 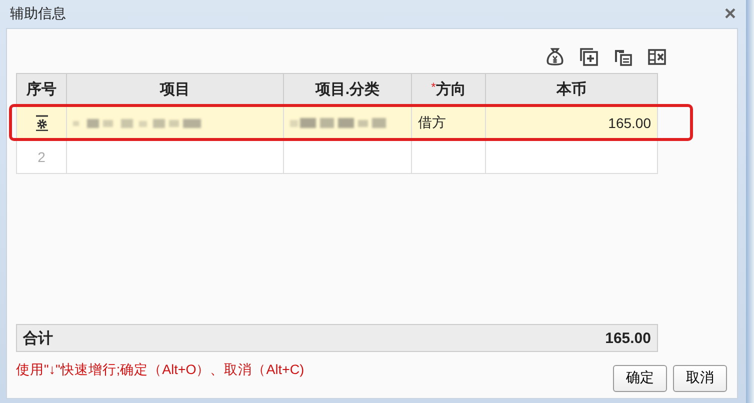 I want to click on column-header: 序号, so click(x=41, y=90).